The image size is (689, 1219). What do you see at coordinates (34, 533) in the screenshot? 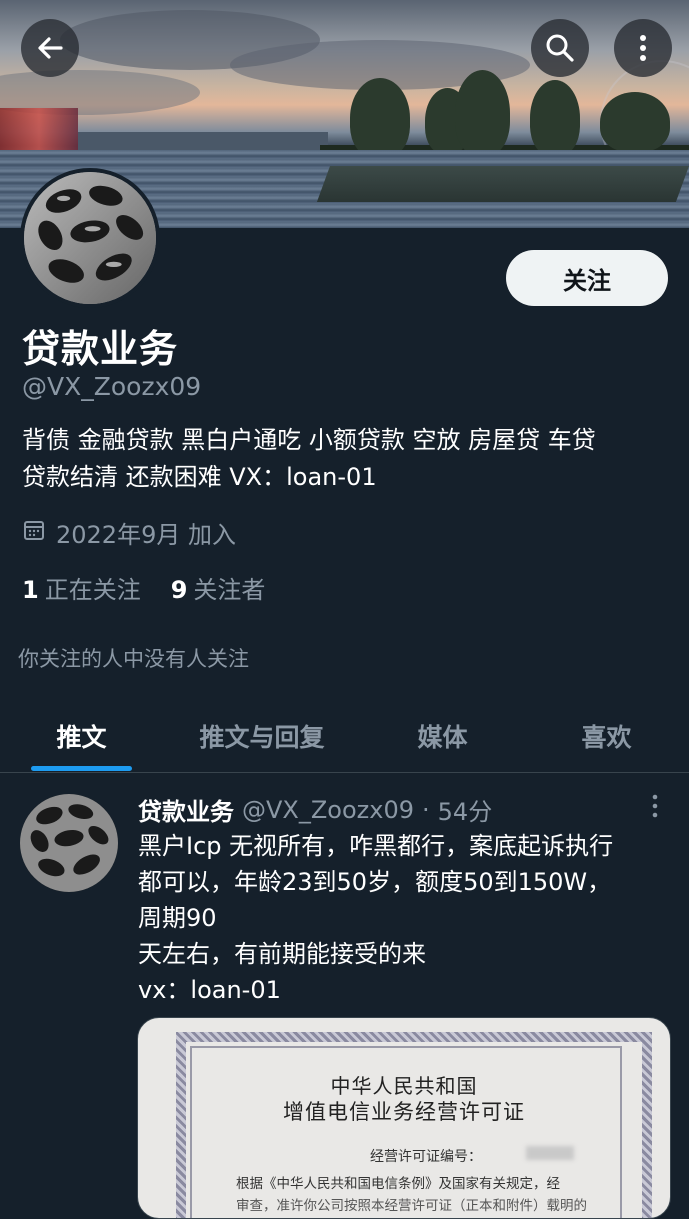
I see `calendar-icon` at bounding box center [34, 533].